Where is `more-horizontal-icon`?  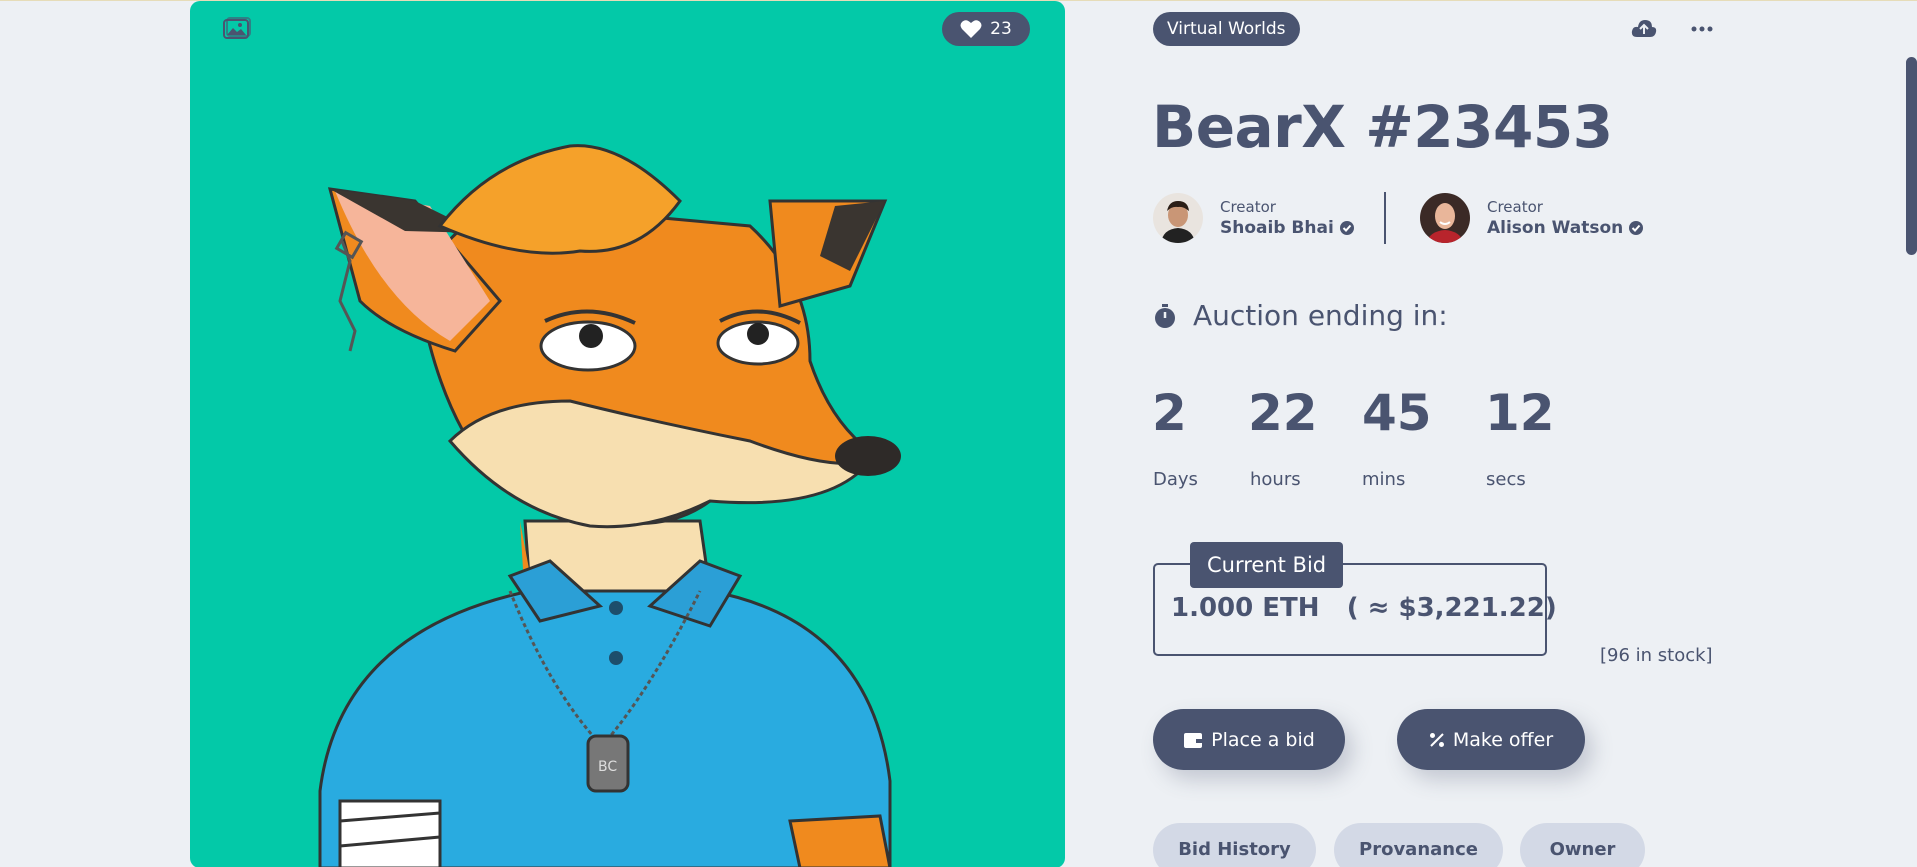
more-horizontal-icon is located at coordinates (1702, 29).